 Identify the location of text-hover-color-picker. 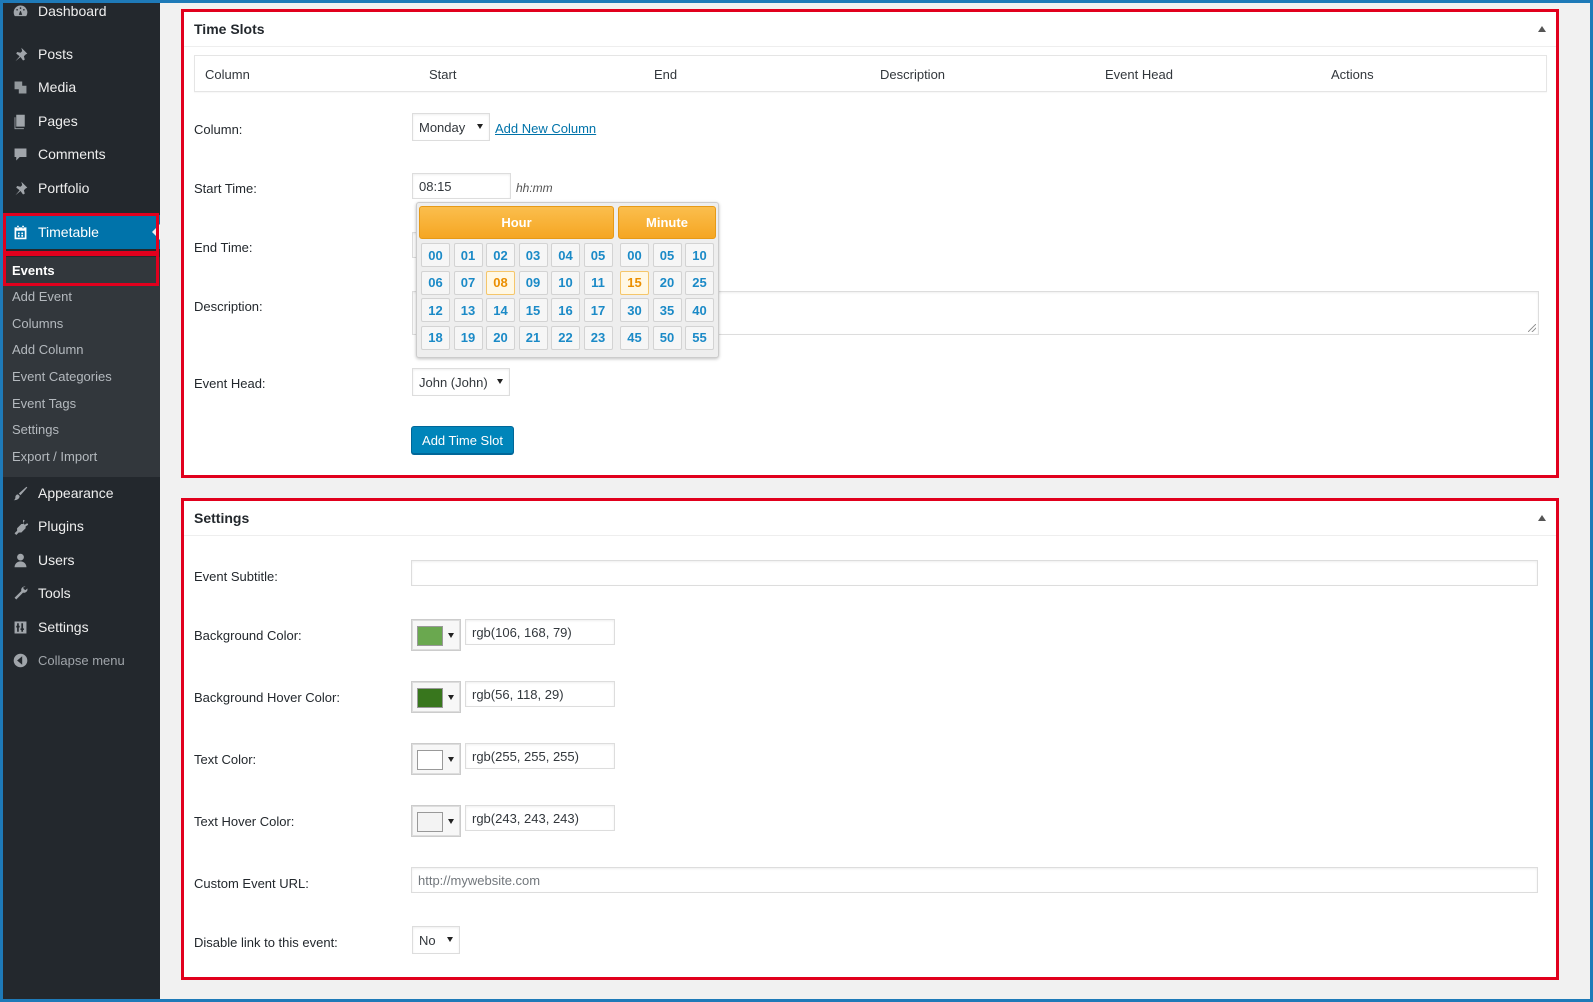
(436, 821).